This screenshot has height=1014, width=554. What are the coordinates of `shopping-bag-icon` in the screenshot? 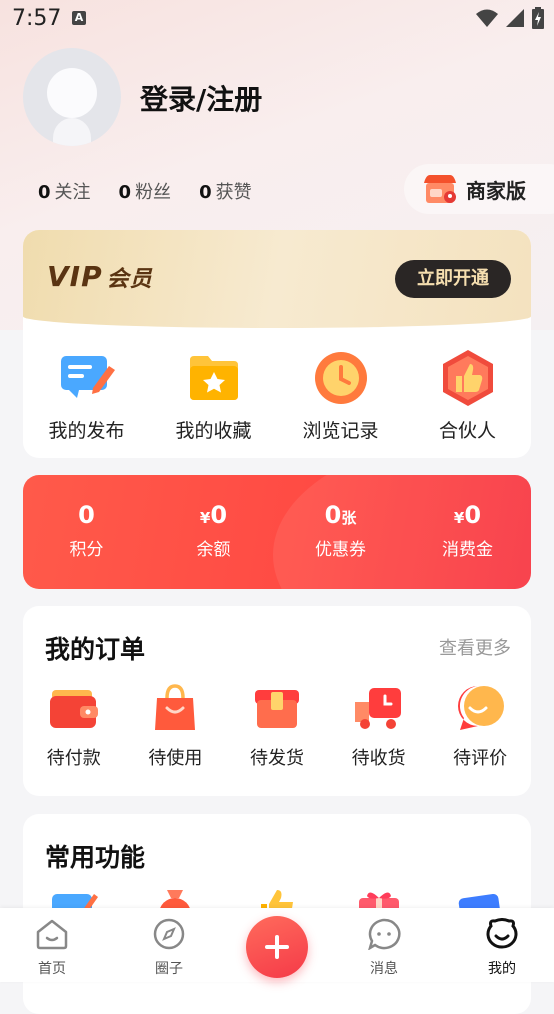 It's located at (175, 707).